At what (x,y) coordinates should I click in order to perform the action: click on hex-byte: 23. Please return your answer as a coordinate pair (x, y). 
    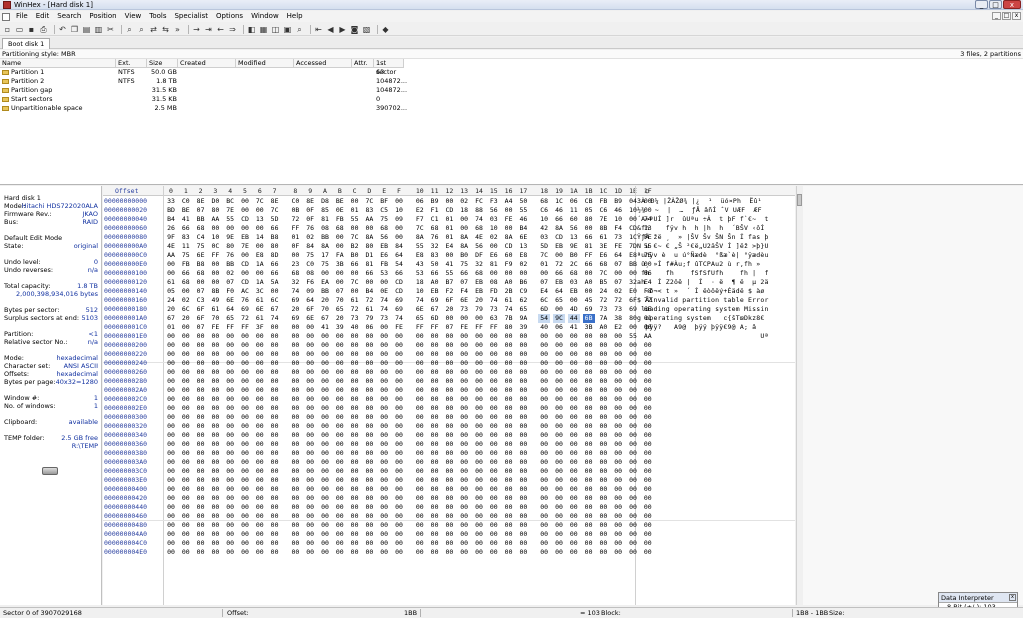
    Looking at the image, I should click on (295, 264).